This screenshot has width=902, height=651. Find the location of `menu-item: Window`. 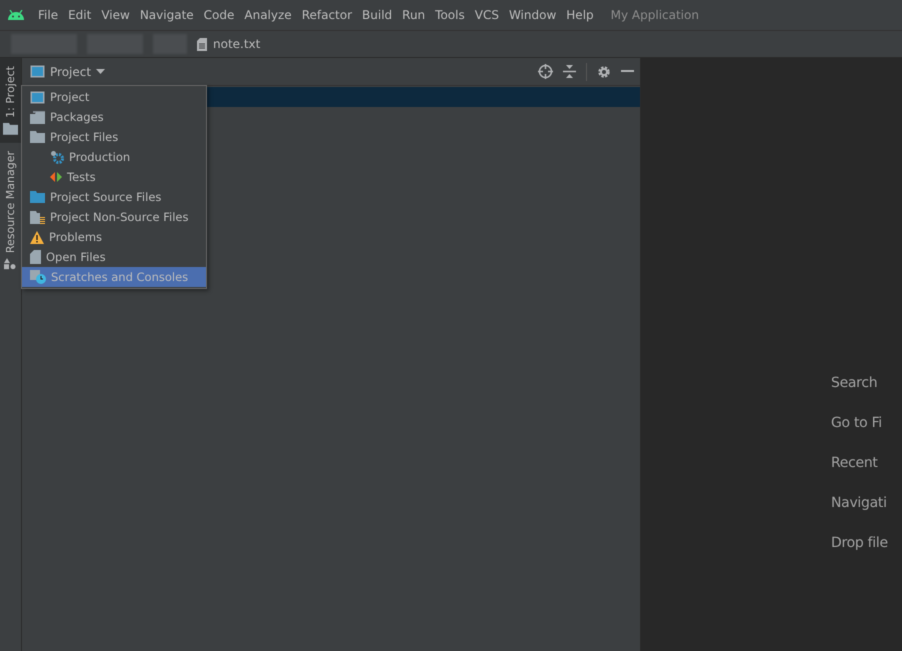

menu-item: Window is located at coordinates (533, 15).